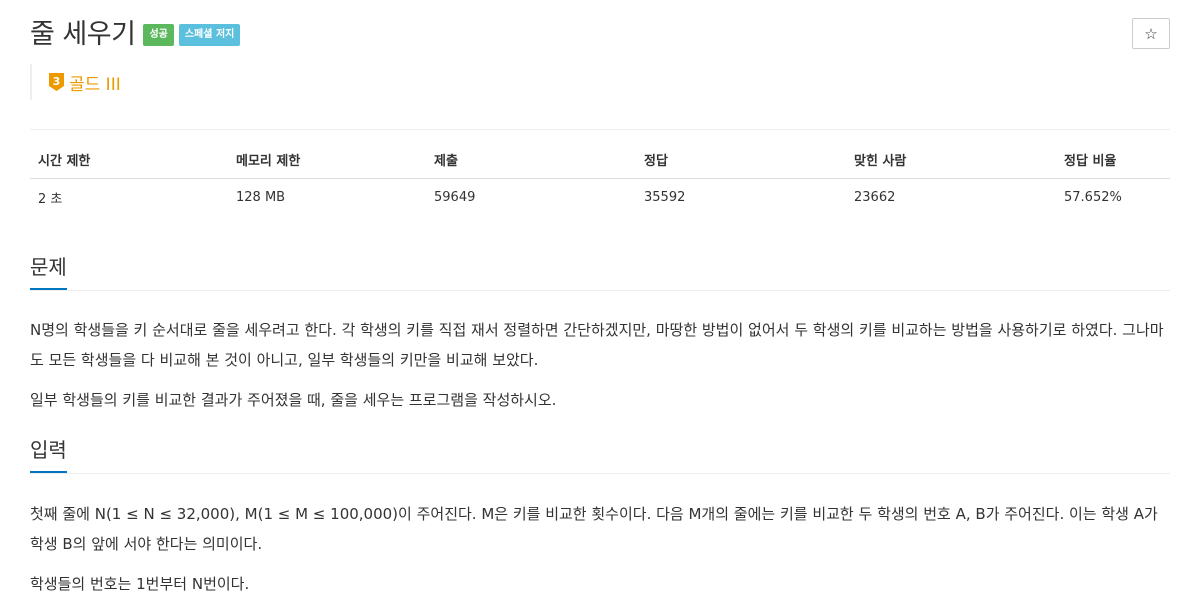 The image size is (1202, 610). Describe the element at coordinates (209, 35) in the screenshot. I see `special-judge-badge: 스페셜 저지` at that location.